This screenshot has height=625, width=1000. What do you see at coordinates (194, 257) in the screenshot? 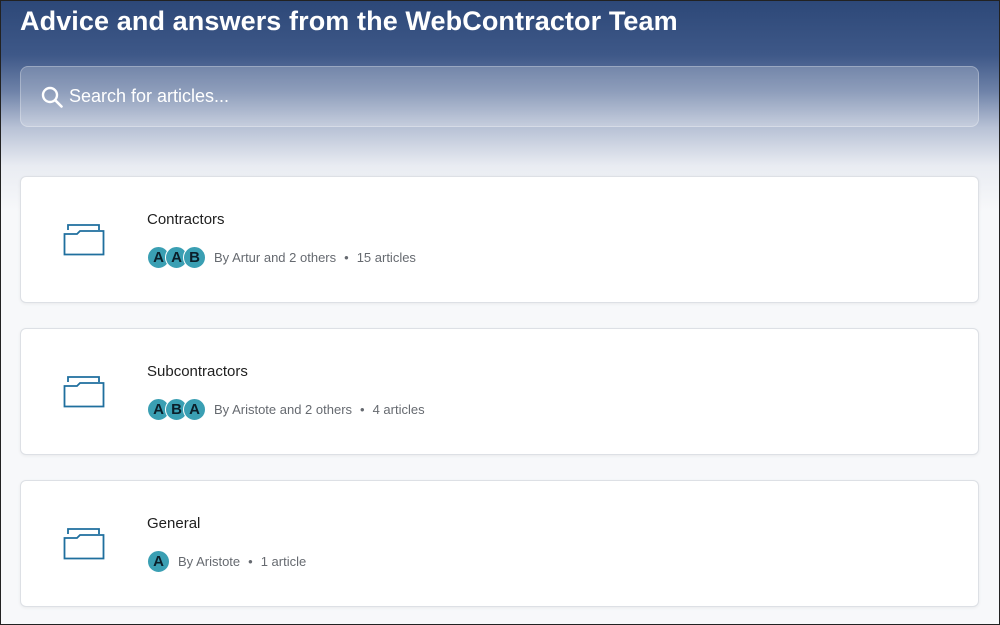
I see `avatar: B` at bounding box center [194, 257].